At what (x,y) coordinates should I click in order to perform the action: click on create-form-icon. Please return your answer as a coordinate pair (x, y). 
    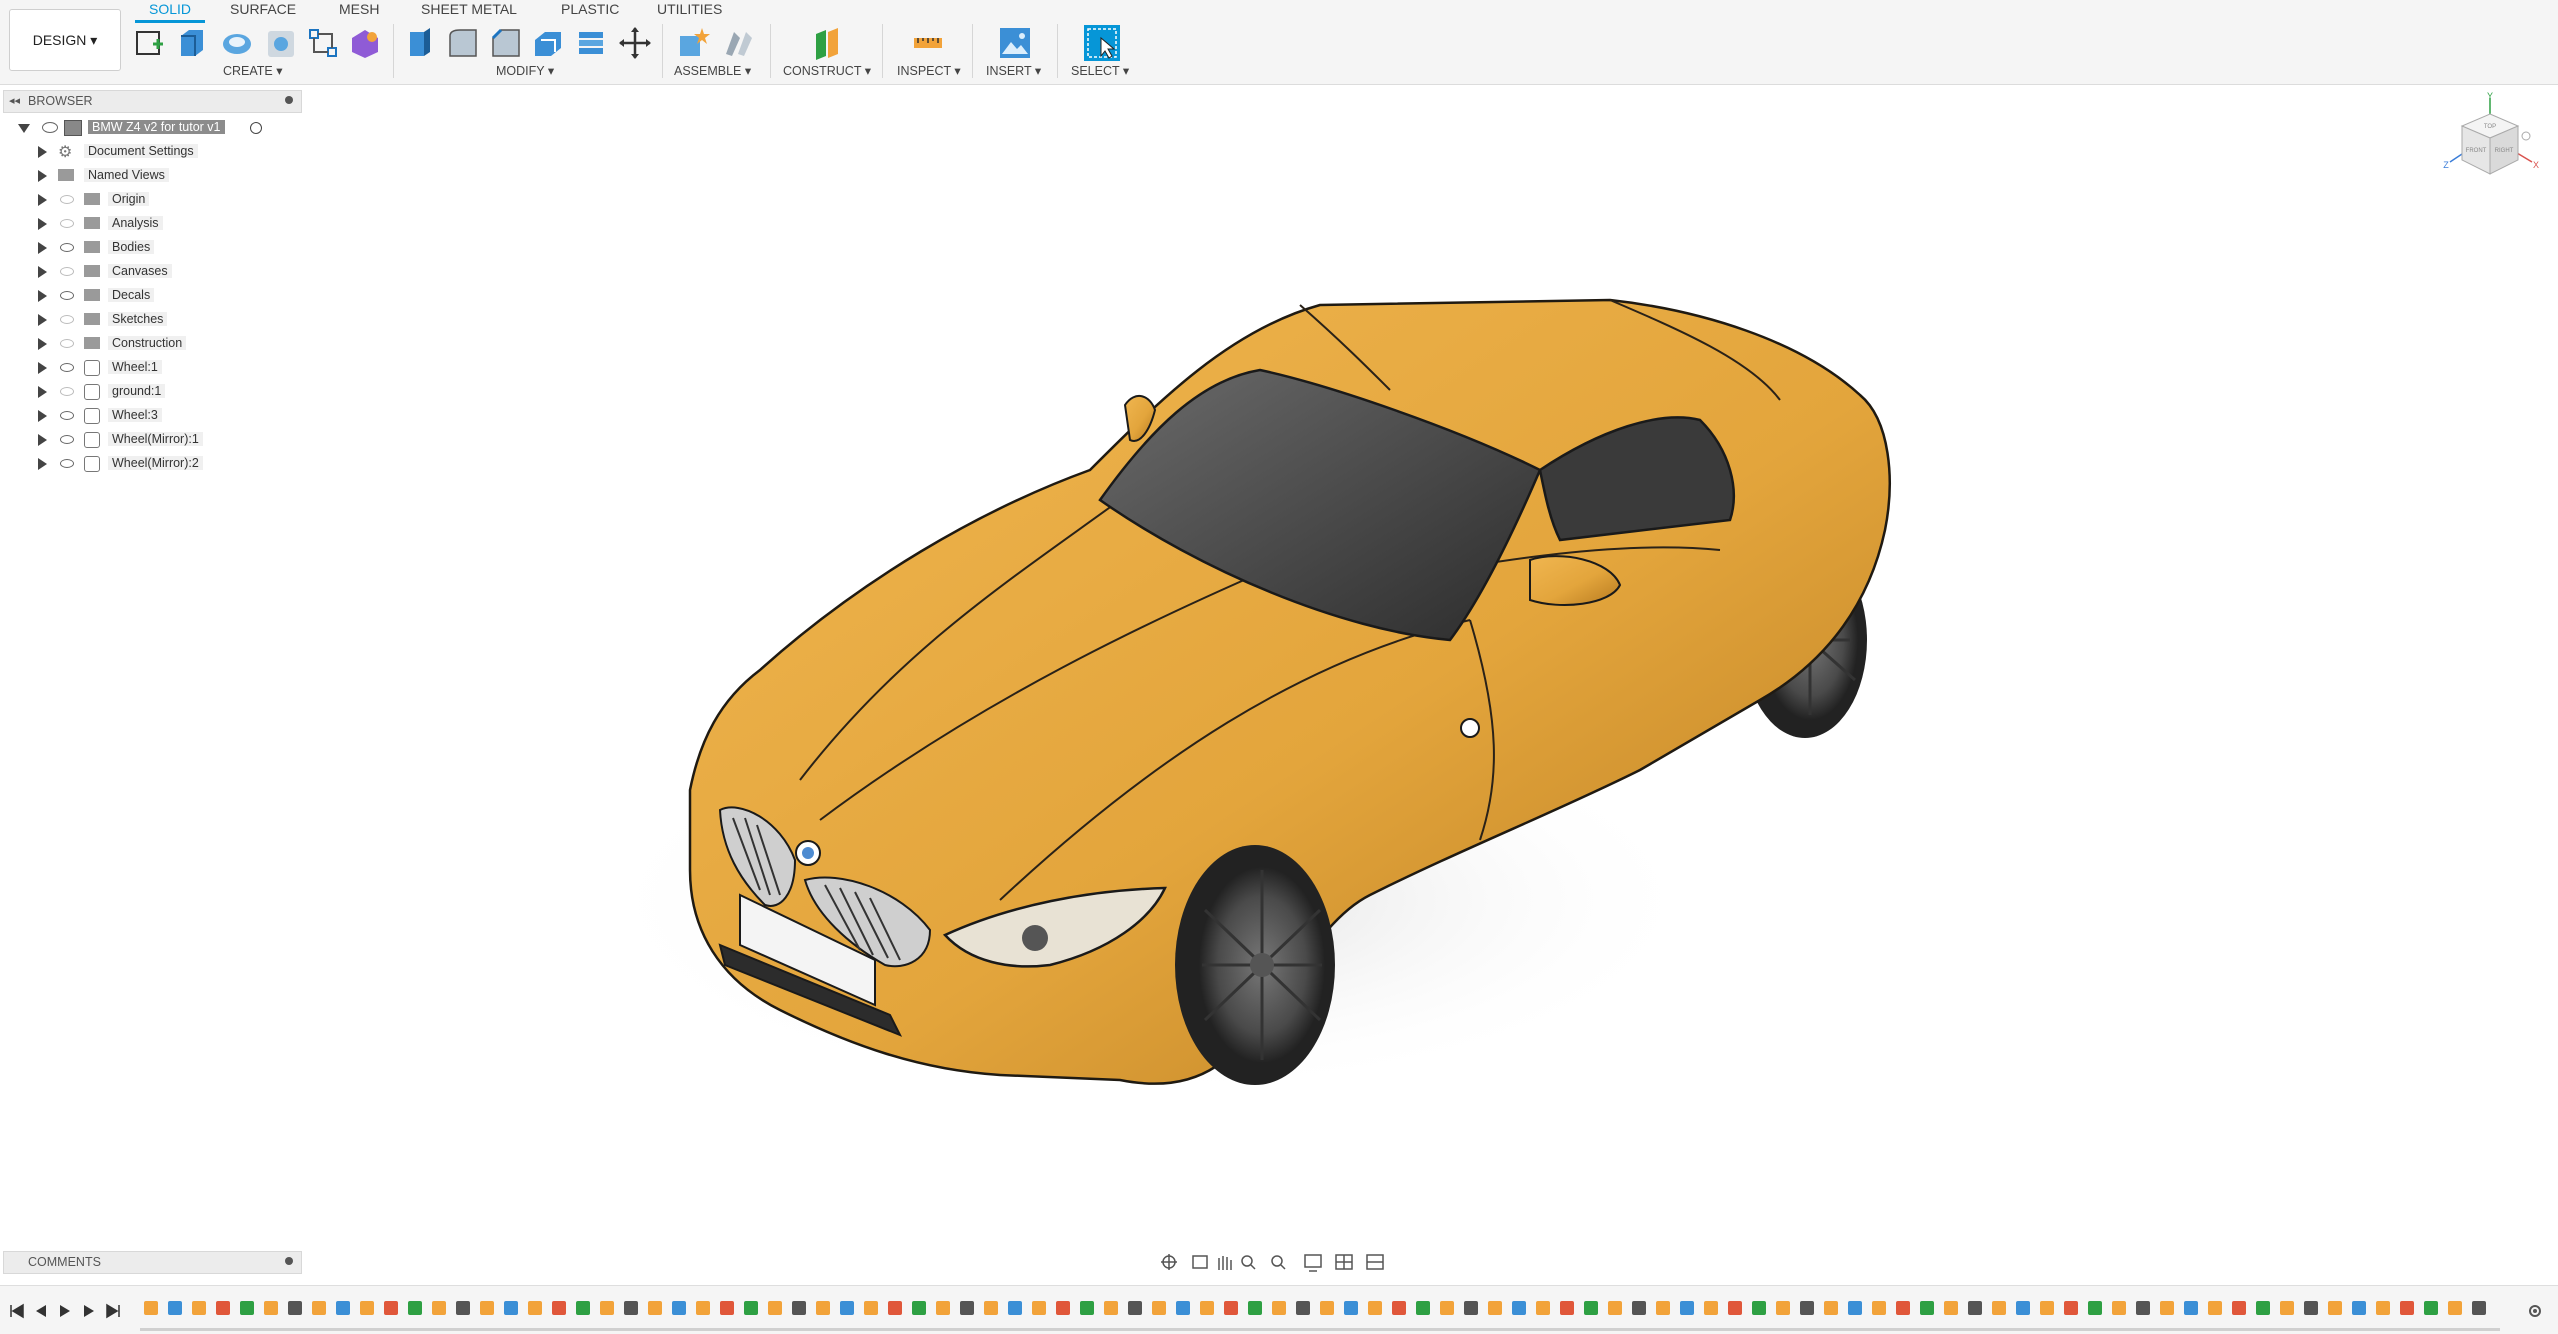
    Looking at the image, I should click on (365, 43).